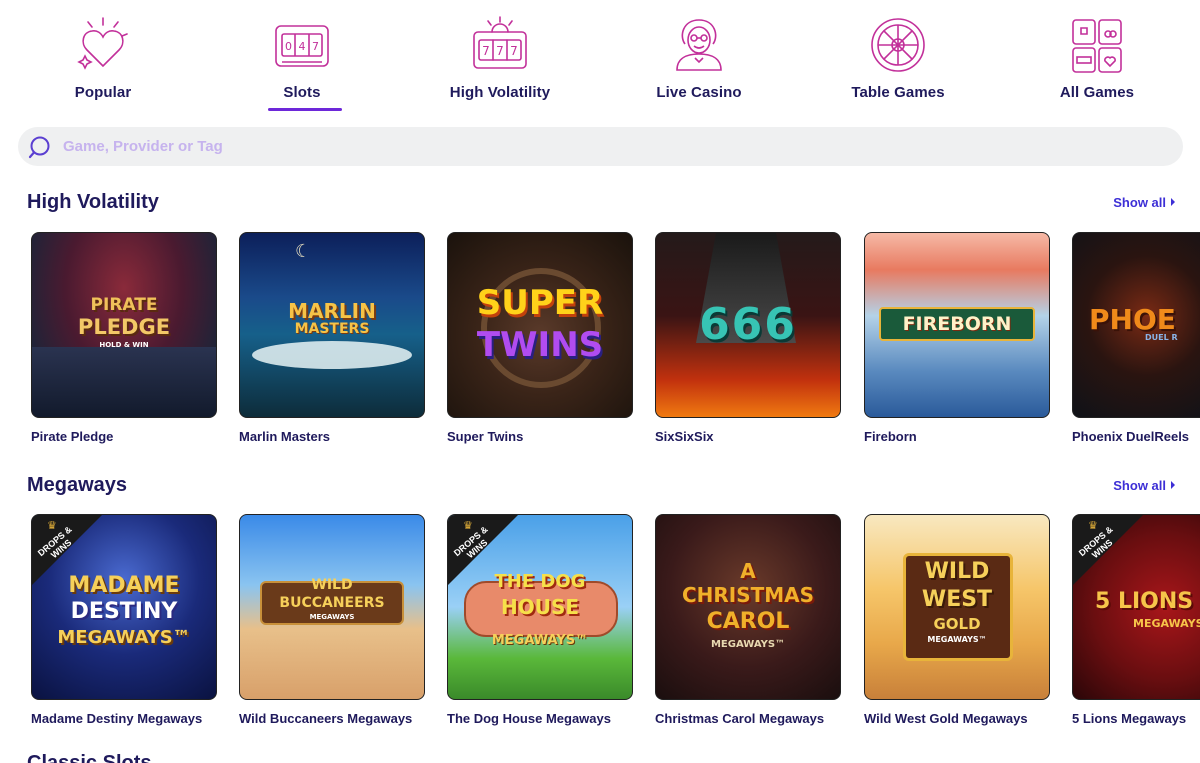 The width and height of the screenshot is (1200, 763). What do you see at coordinates (890, 436) in the screenshot?
I see `game-name: Fireborn` at bounding box center [890, 436].